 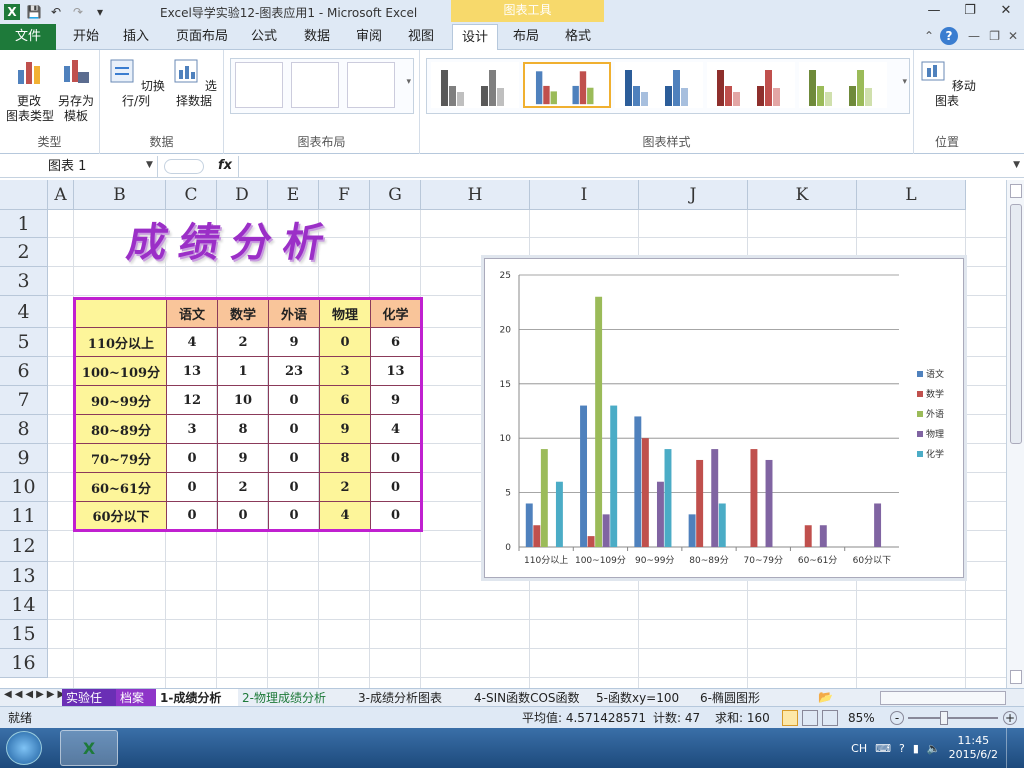 What do you see at coordinates (24, 342) in the screenshot?
I see `row-header-5: 5` at bounding box center [24, 342].